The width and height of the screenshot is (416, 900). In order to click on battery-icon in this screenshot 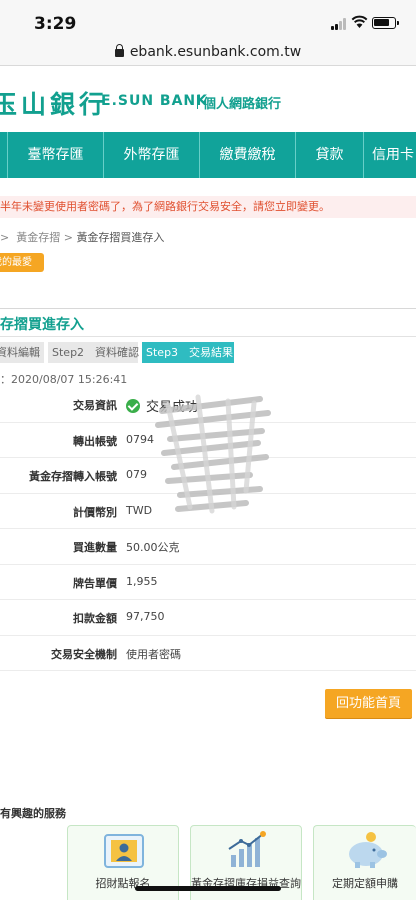, I will do `click(385, 23)`.